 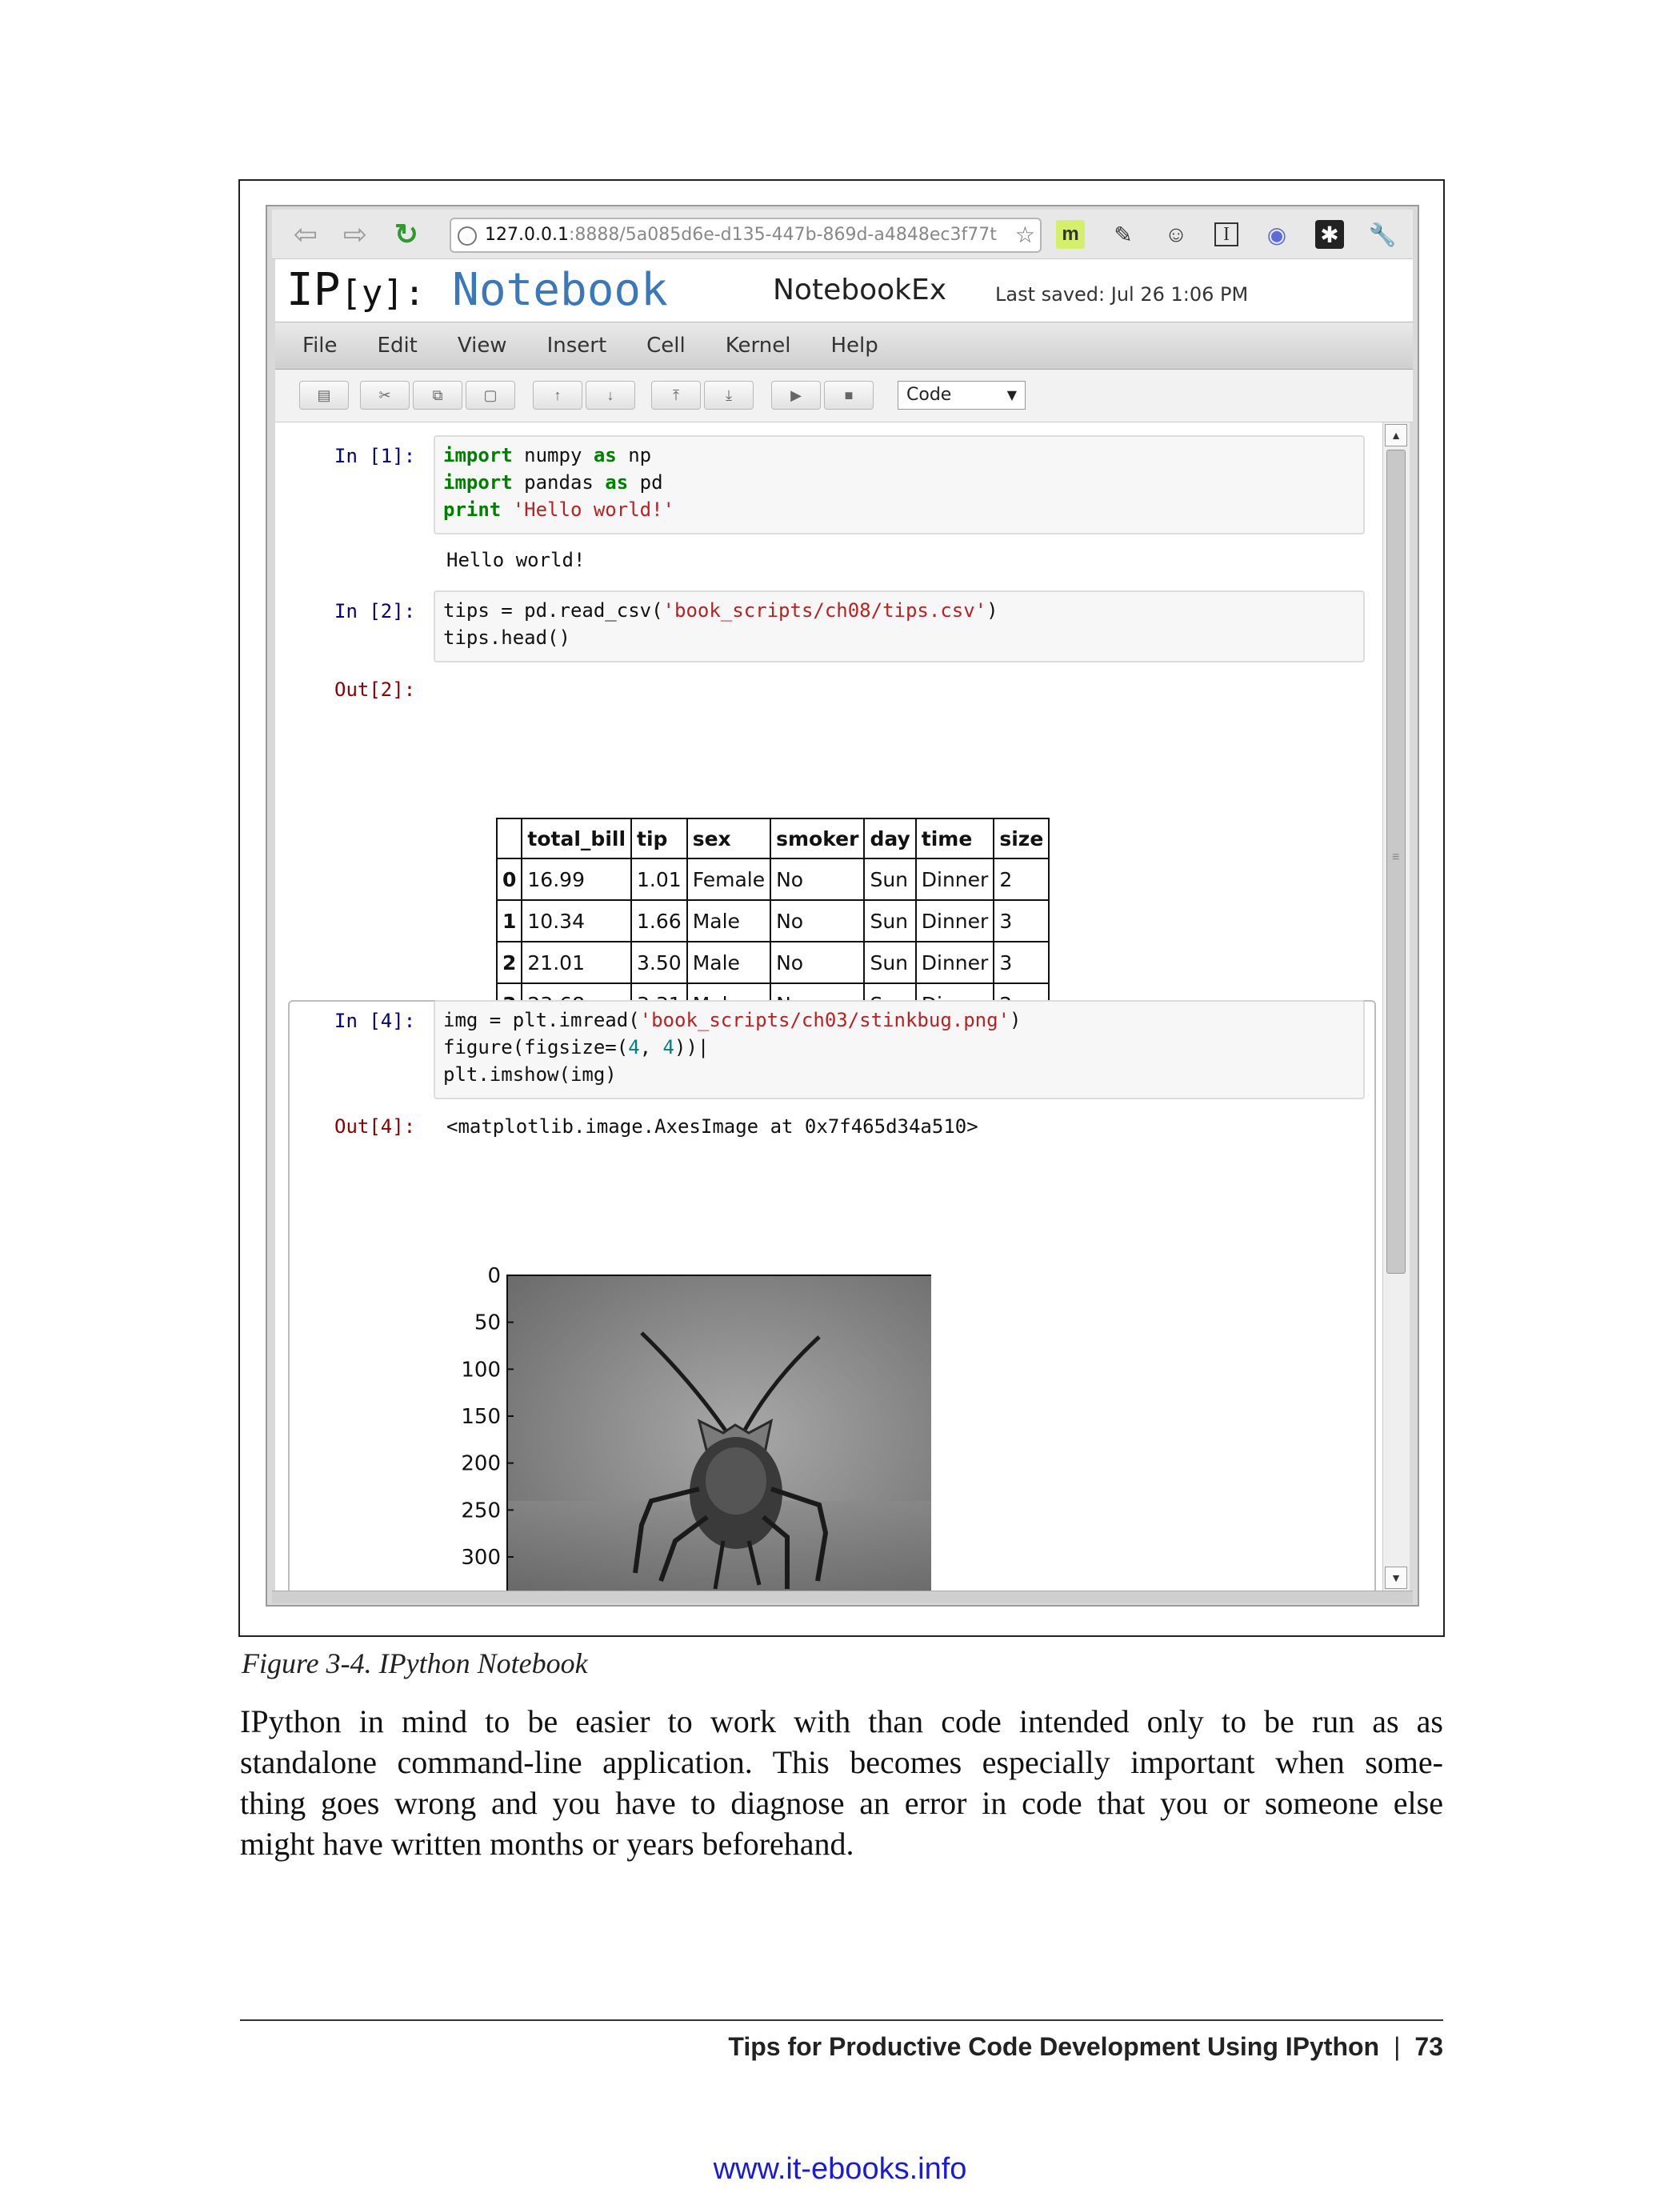 What do you see at coordinates (355, 234) in the screenshot?
I see `forward-arrow-icon: ⇨` at bounding box center [355, 234].